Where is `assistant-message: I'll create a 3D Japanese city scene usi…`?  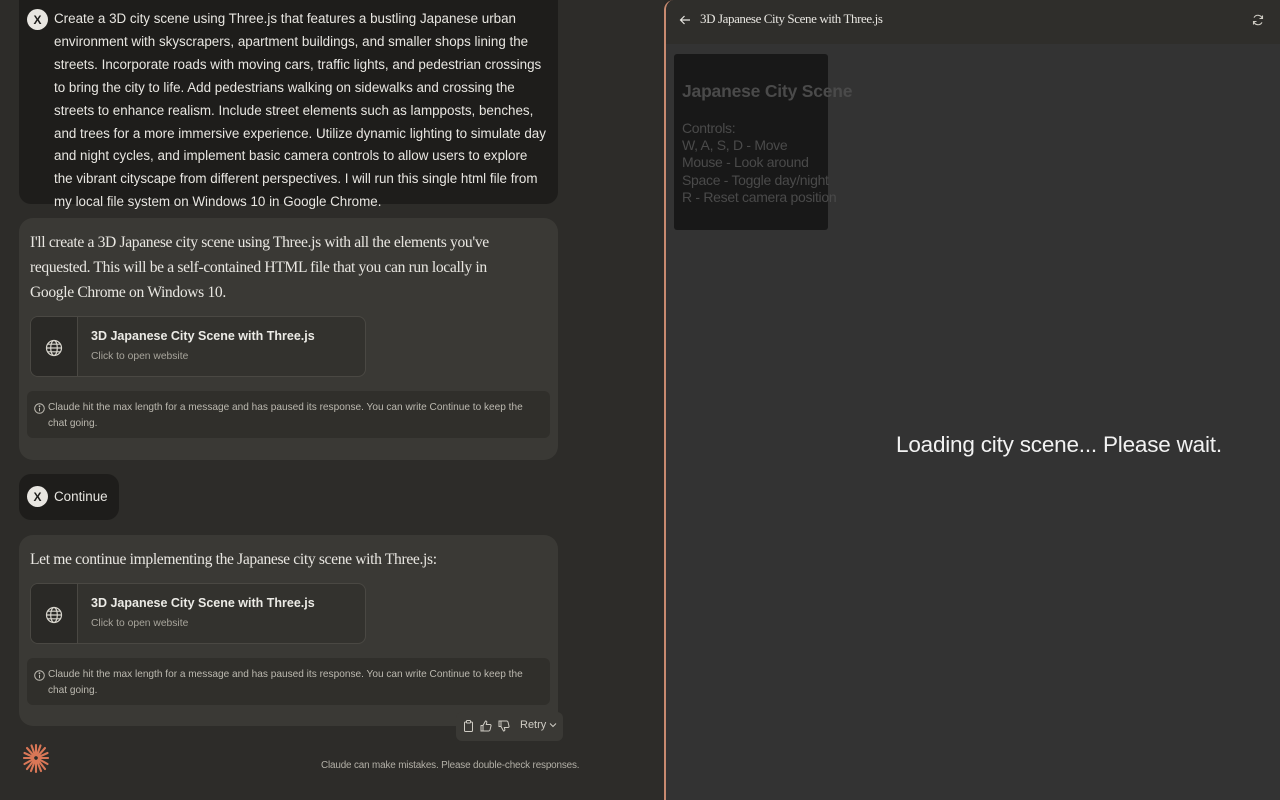 assistant-message: I'll create a 3D Japanese city scene usi… is located at coordinates (288, 339).